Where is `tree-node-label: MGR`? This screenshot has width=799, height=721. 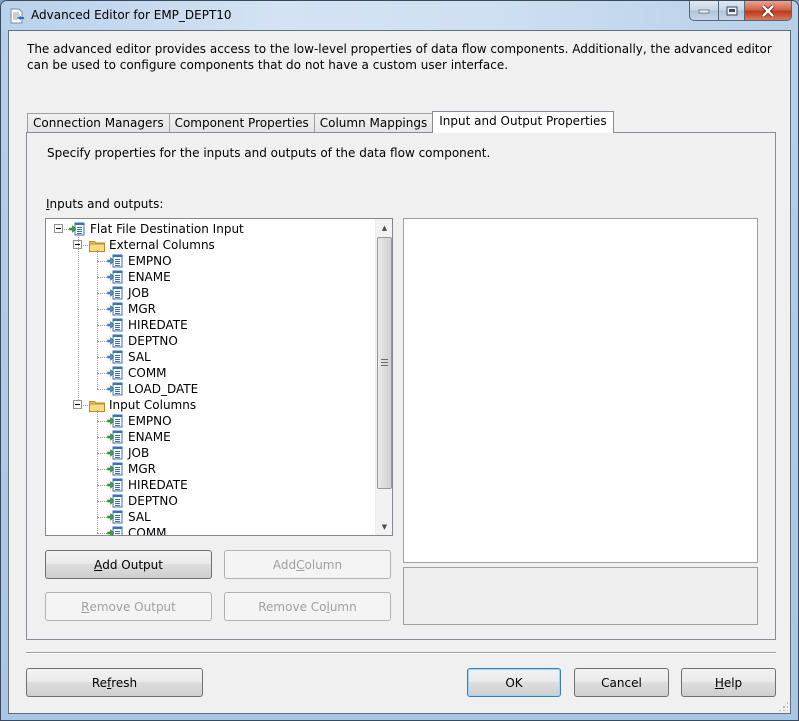 tree-node-label: MGR is located at coordinates (142, 309).